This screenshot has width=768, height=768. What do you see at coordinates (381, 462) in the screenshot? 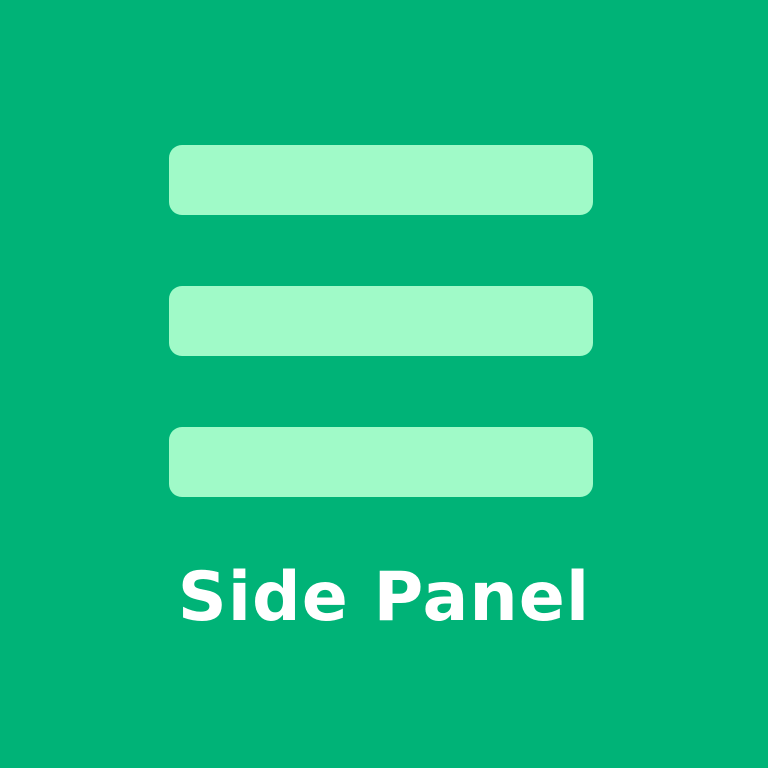
I see `menu-bar-bottom` at bounding box center [381, 462].